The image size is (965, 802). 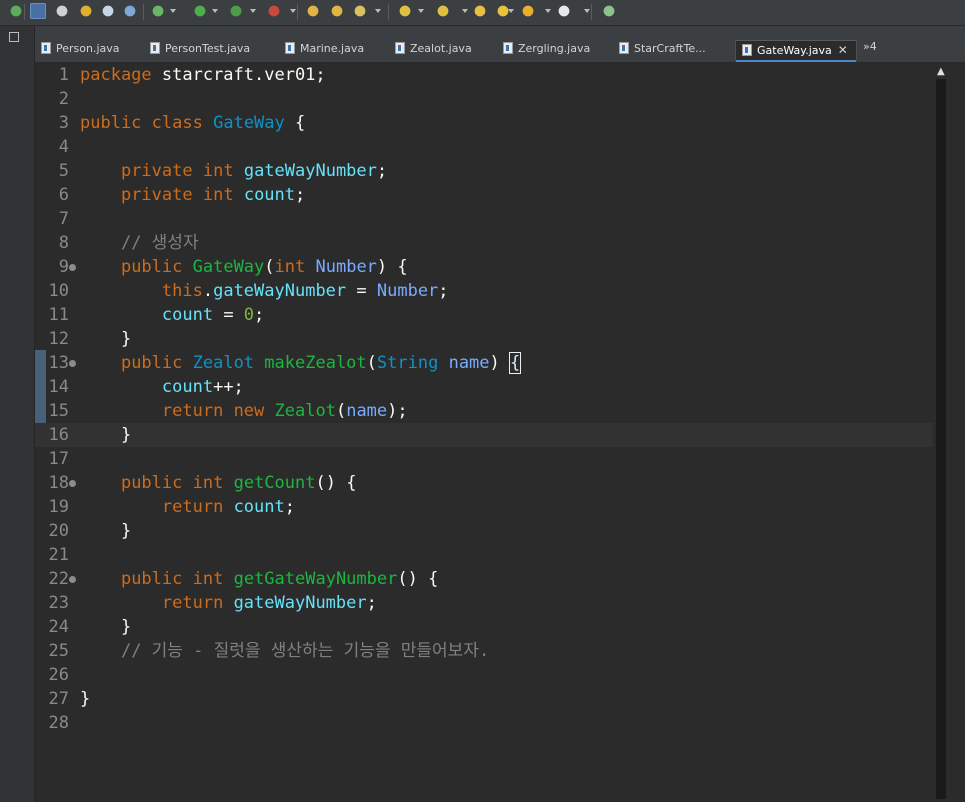 What do you see at coordinates (484, 171) in the screenshot?
I see `code-line: 5 private int gateWayNumber;` at bounding box center [484, 171].